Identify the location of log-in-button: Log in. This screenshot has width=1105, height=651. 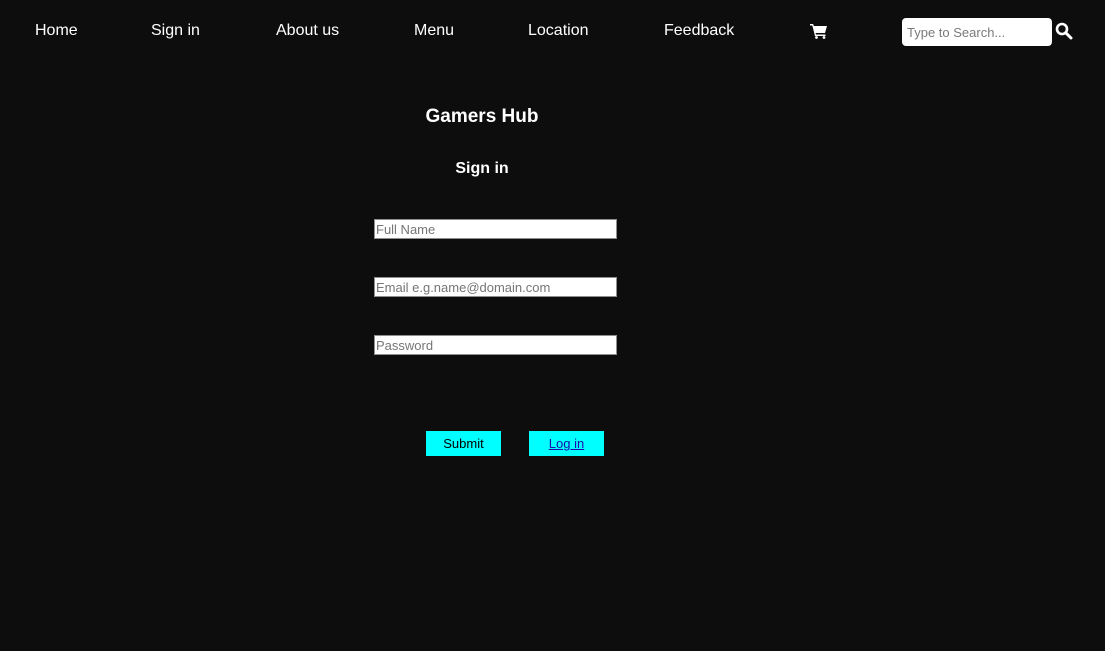
(566, 443).